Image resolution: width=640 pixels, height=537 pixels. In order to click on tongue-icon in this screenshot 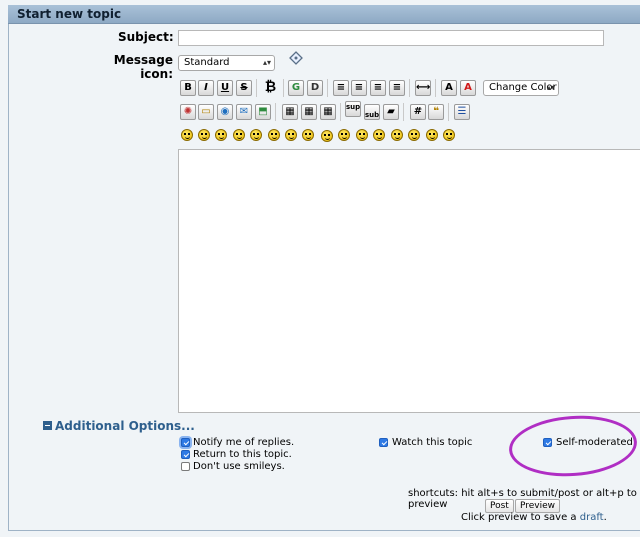, I will do `click(362, 135)`.